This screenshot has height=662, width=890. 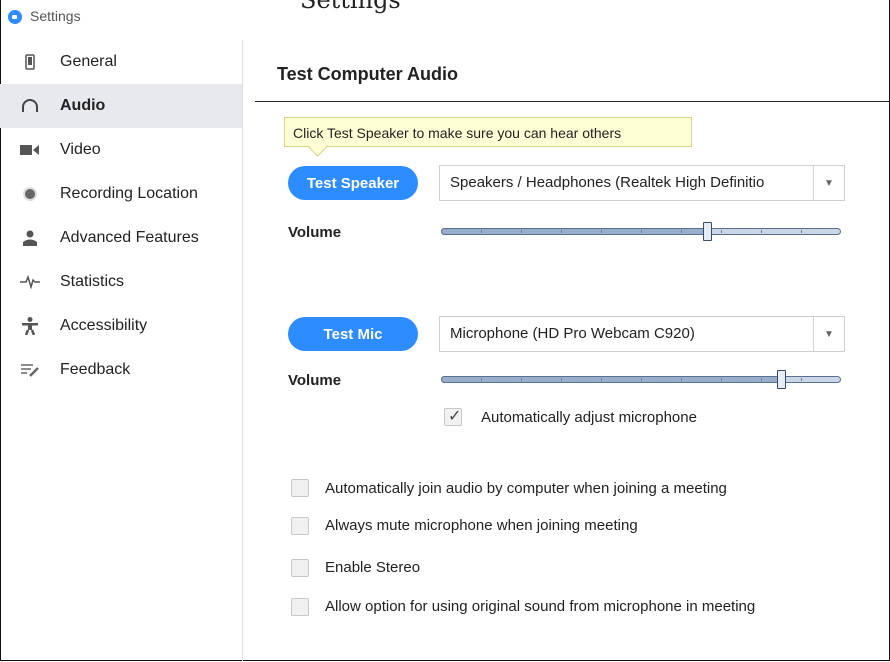 What do you see at coordinates (30, 282) in the screenshot?
I see `pulse-icon` at bounding box center [30, 282].